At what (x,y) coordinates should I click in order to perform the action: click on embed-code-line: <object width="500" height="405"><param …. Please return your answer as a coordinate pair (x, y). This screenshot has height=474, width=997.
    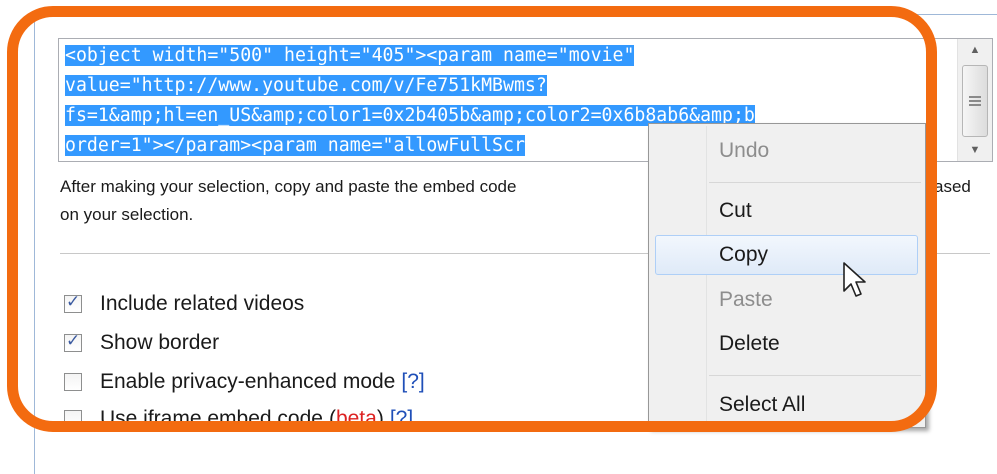
    Looking at the image, I should click on (350, 55).